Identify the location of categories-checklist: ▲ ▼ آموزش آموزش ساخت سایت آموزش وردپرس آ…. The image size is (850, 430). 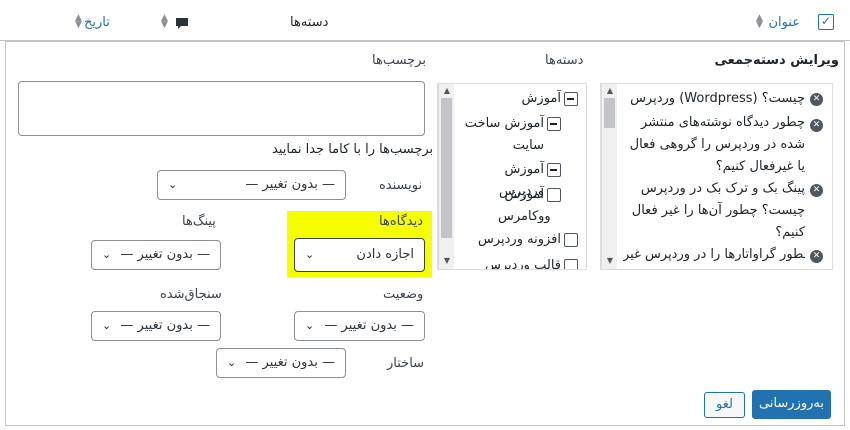
(512, 176).